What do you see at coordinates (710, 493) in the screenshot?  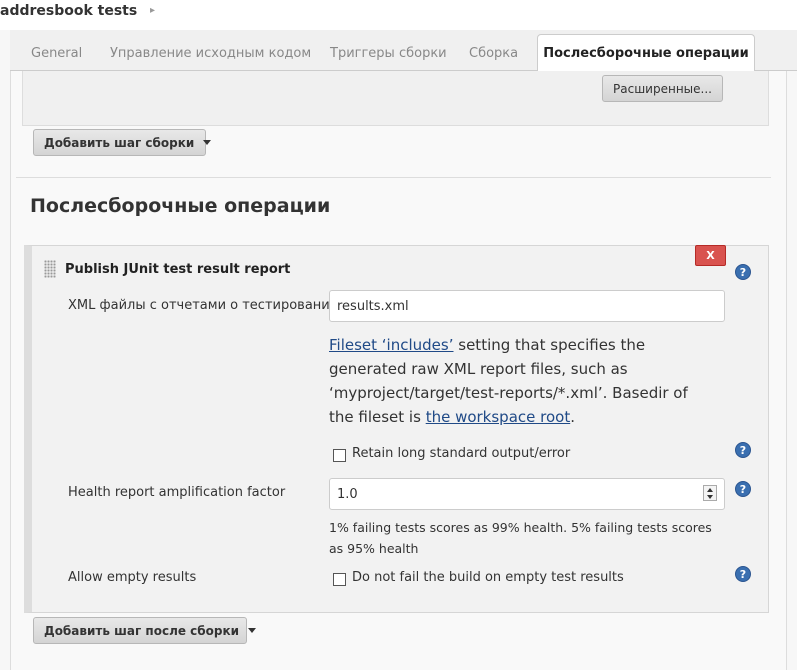 I see `number-spinner` at bounding box center [710, 493].